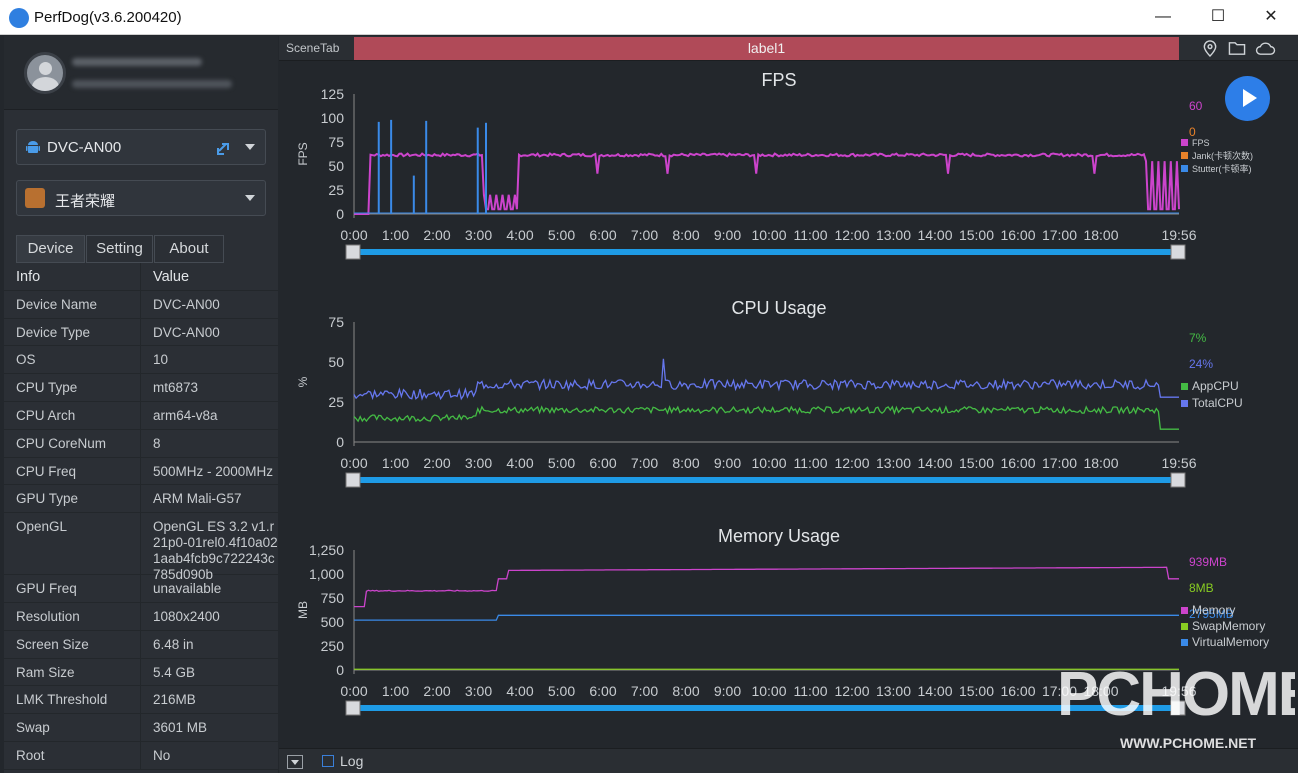  What do you see at coordinates (295, 762) in the screenshot?
I see `expand-toggle-button` at bounding box center [295, 762].